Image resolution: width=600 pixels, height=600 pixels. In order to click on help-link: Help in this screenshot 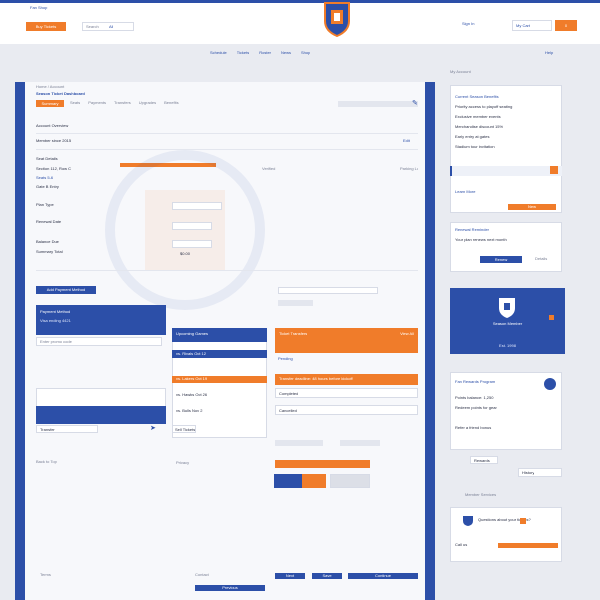, I will do `click(560, 53)`.